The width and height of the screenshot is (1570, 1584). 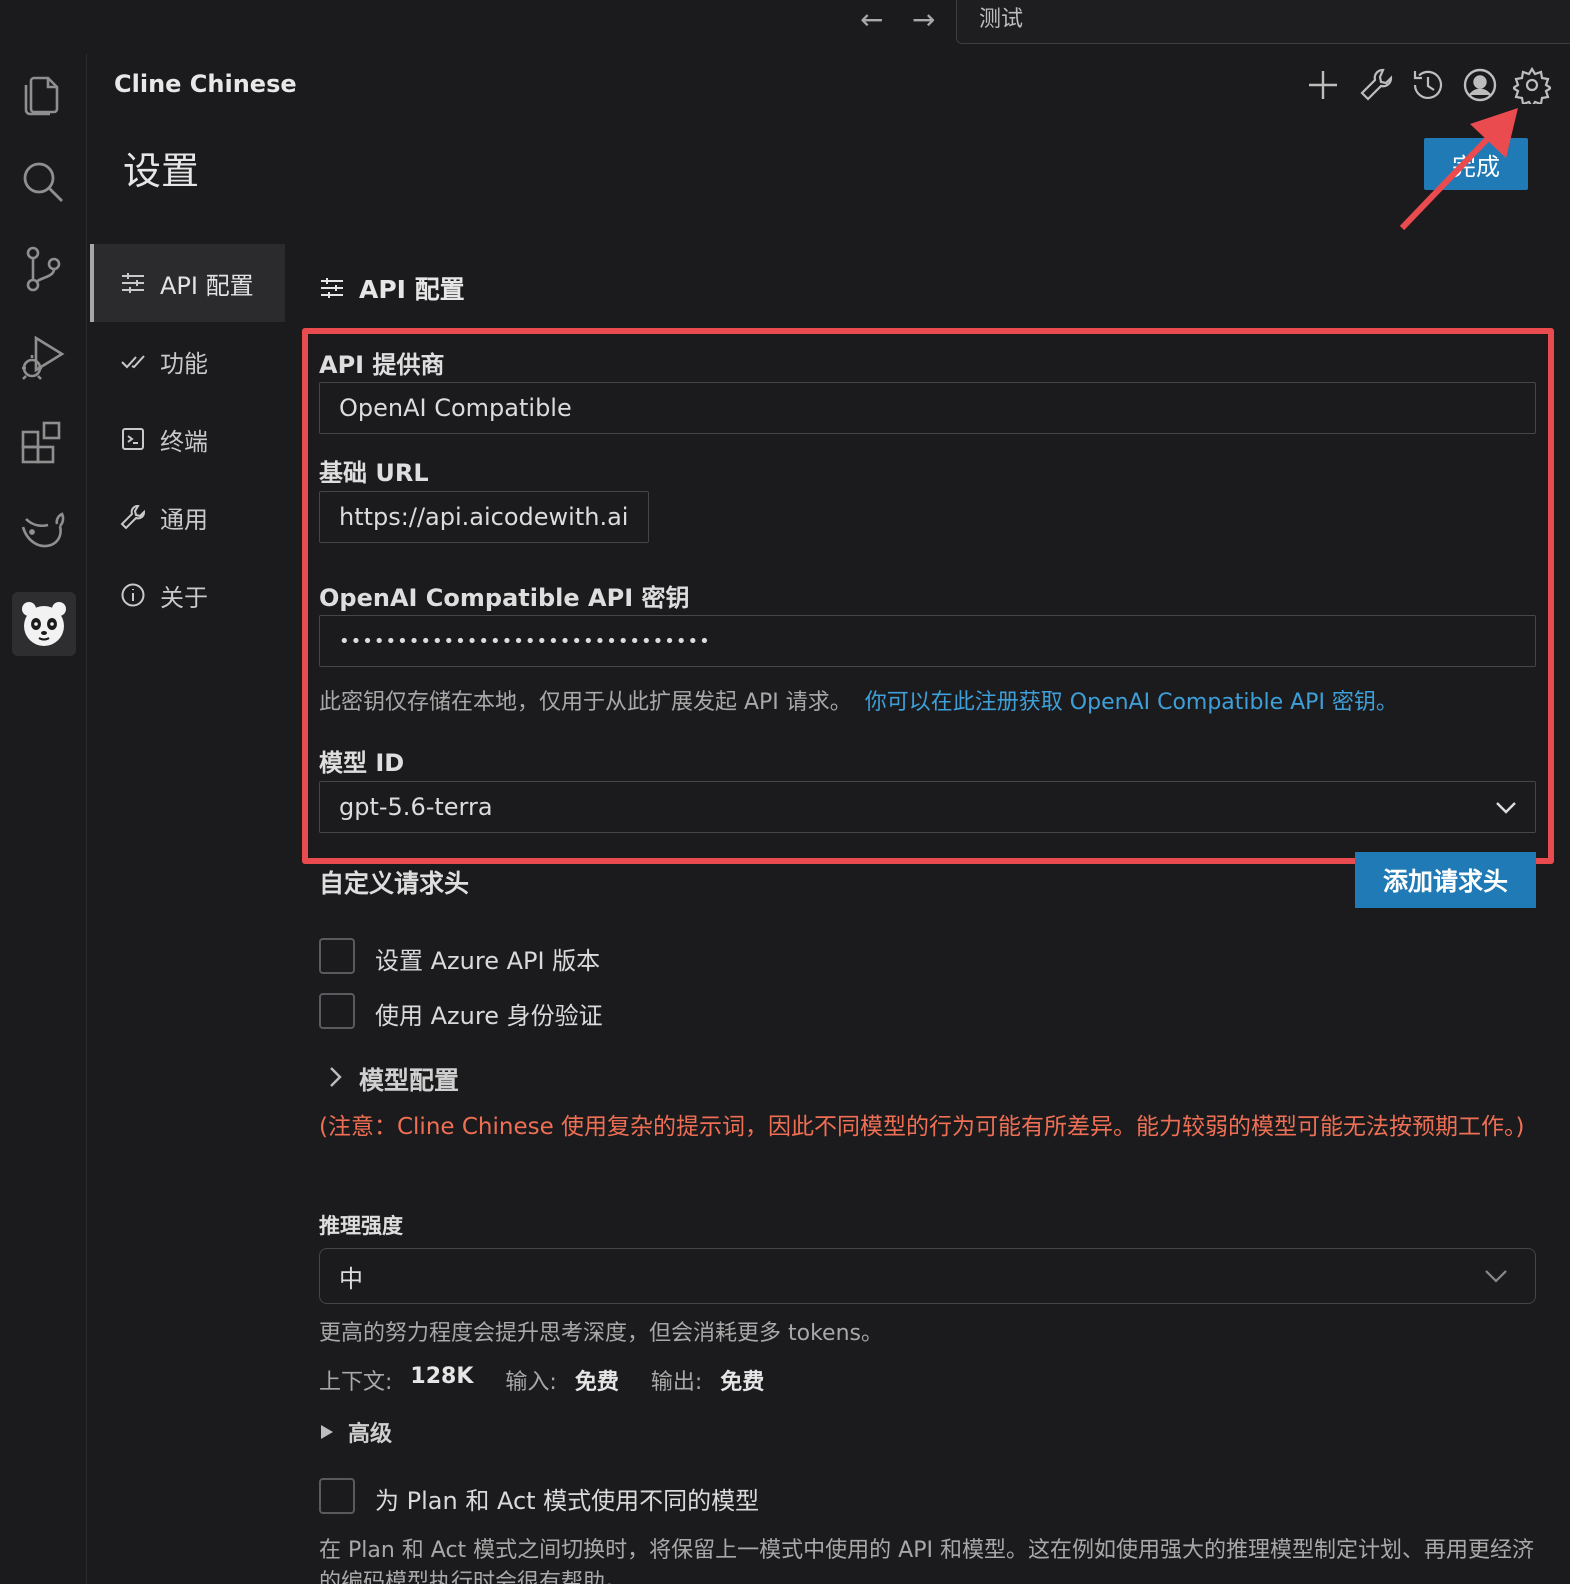 What do you see at coordinates (43, 530) in the screenshot?
I see `whale-icon` at bounding box center [43, 530].